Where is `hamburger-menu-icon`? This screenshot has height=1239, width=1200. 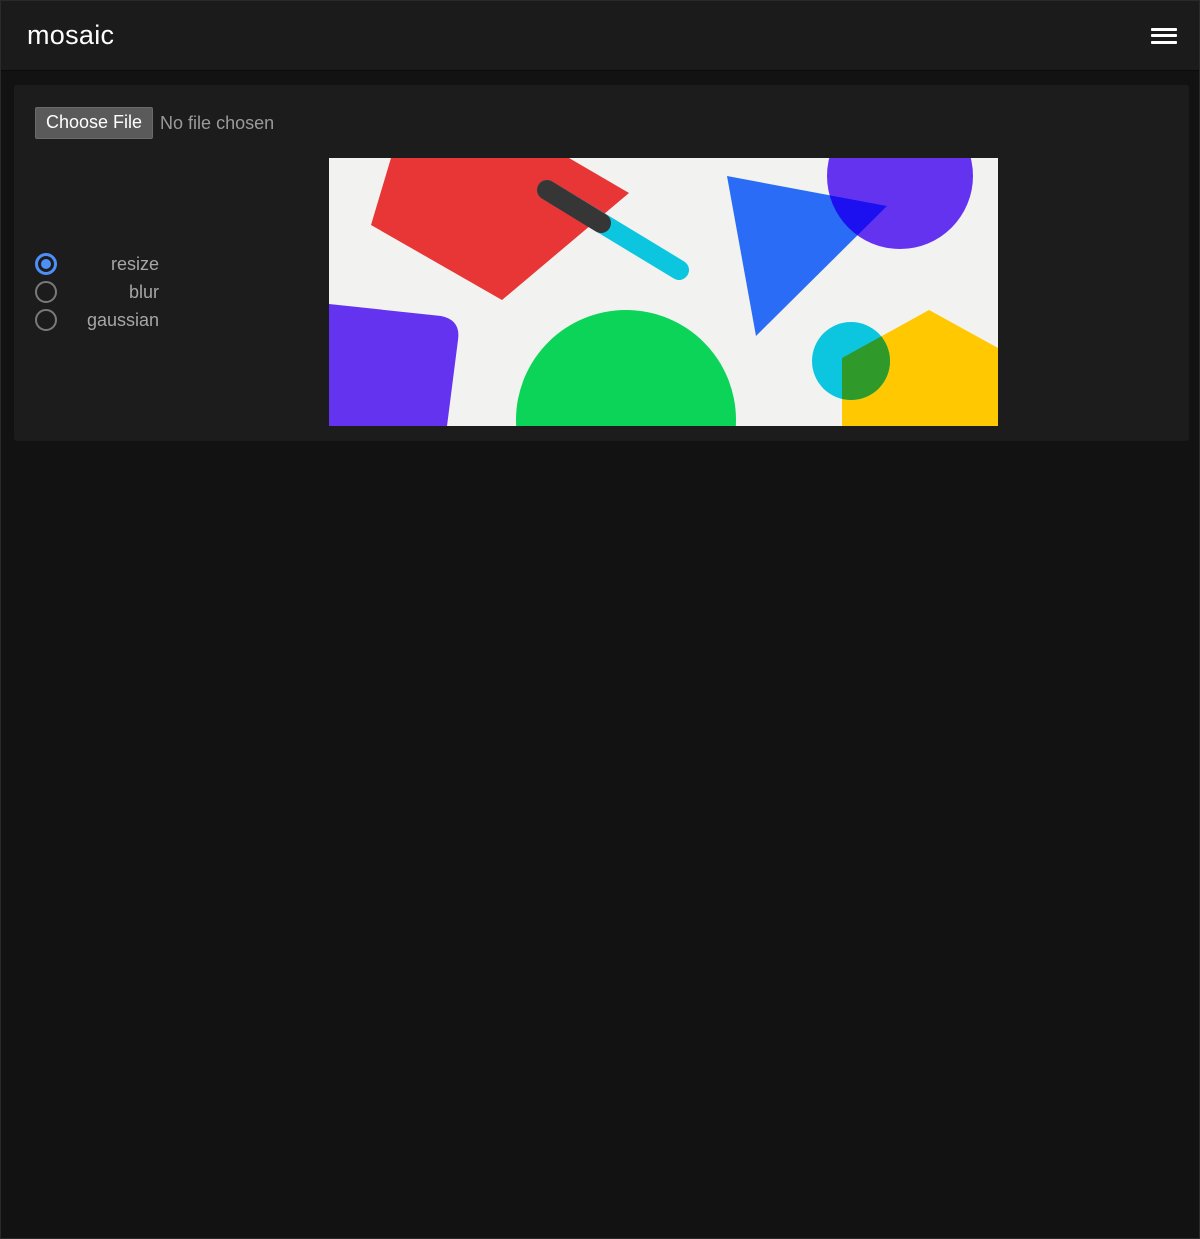
hamburger-menu-icon is located at coordinates (1164, 36).